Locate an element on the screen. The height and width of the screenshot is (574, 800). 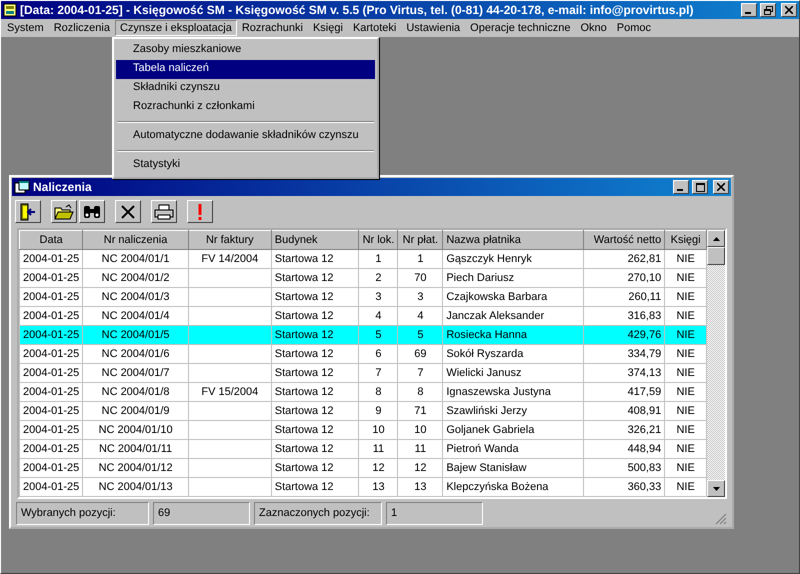
maximize-button is located at coordinates (700, 187).